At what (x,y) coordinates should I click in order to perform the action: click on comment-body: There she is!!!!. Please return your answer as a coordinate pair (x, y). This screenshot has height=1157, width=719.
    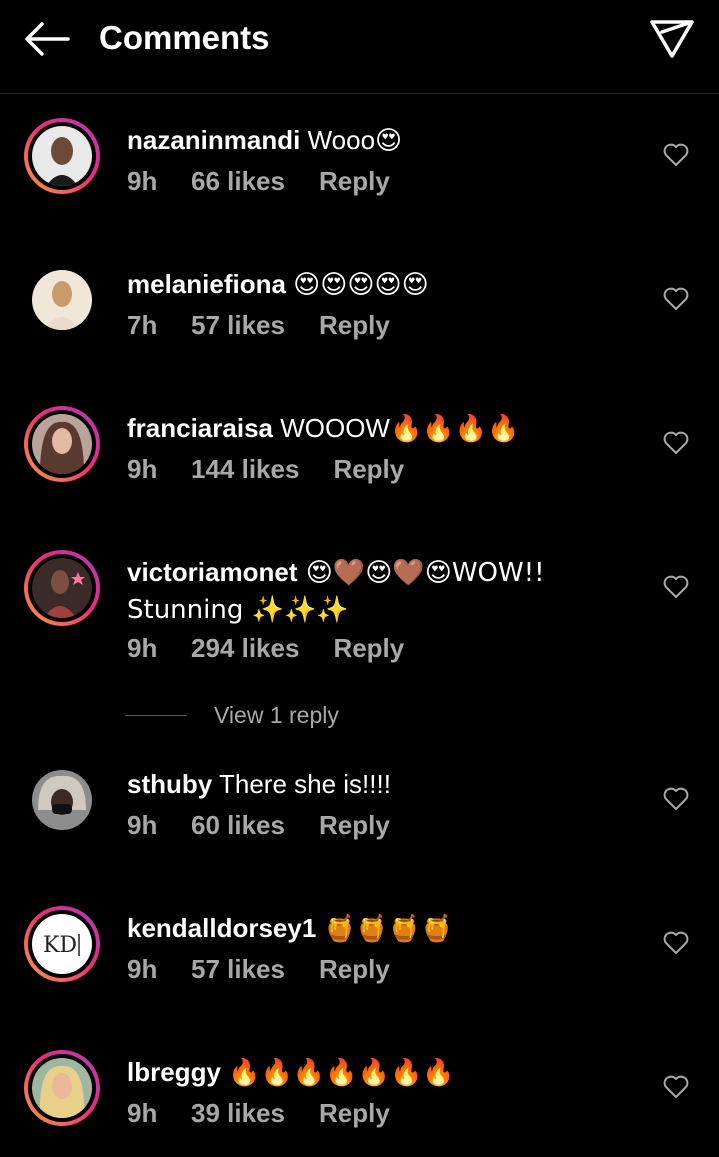
    Looking at the image, I should click on (301, 784).